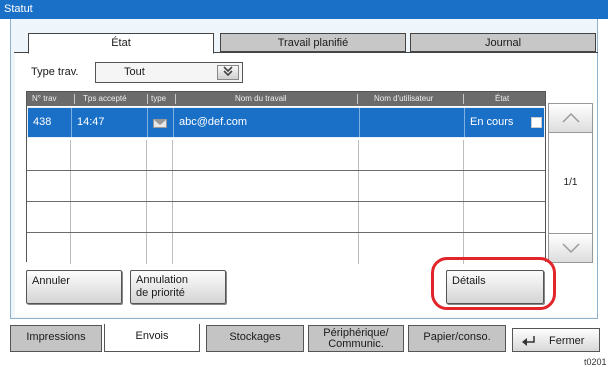 Image resolution: width=608 pixels, height=367 pixels. I want to click on envelope-icon, so click(160, 123).